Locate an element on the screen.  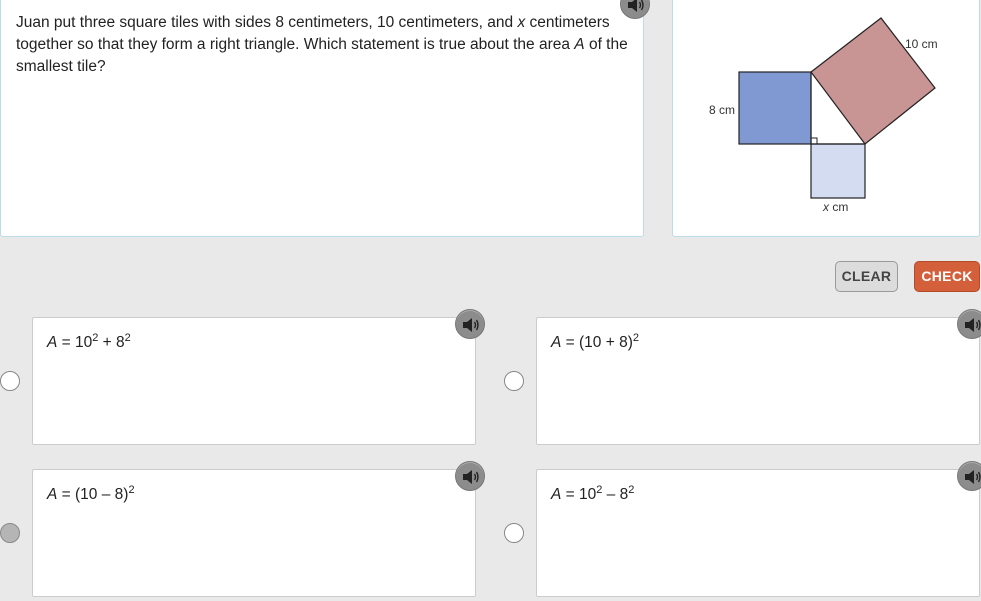
choice-1-radio is located at coordinates (10, 381).